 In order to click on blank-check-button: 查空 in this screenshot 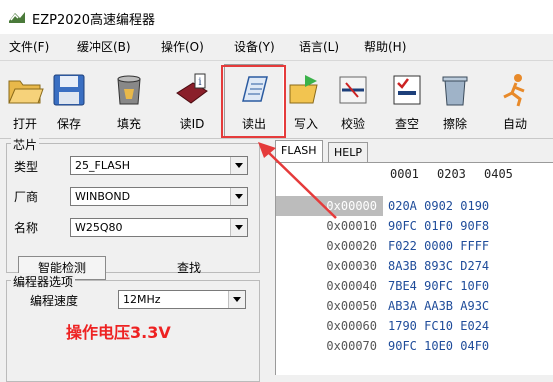, I will do `click(407, 100)`.